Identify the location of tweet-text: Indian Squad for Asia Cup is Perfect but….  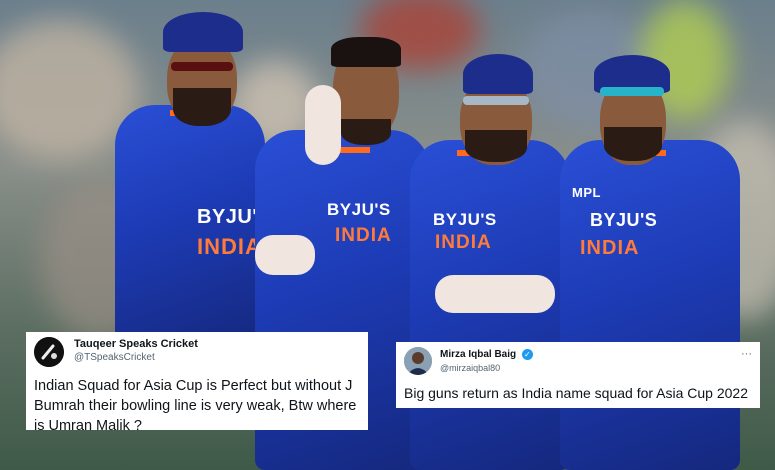
(195, 406).